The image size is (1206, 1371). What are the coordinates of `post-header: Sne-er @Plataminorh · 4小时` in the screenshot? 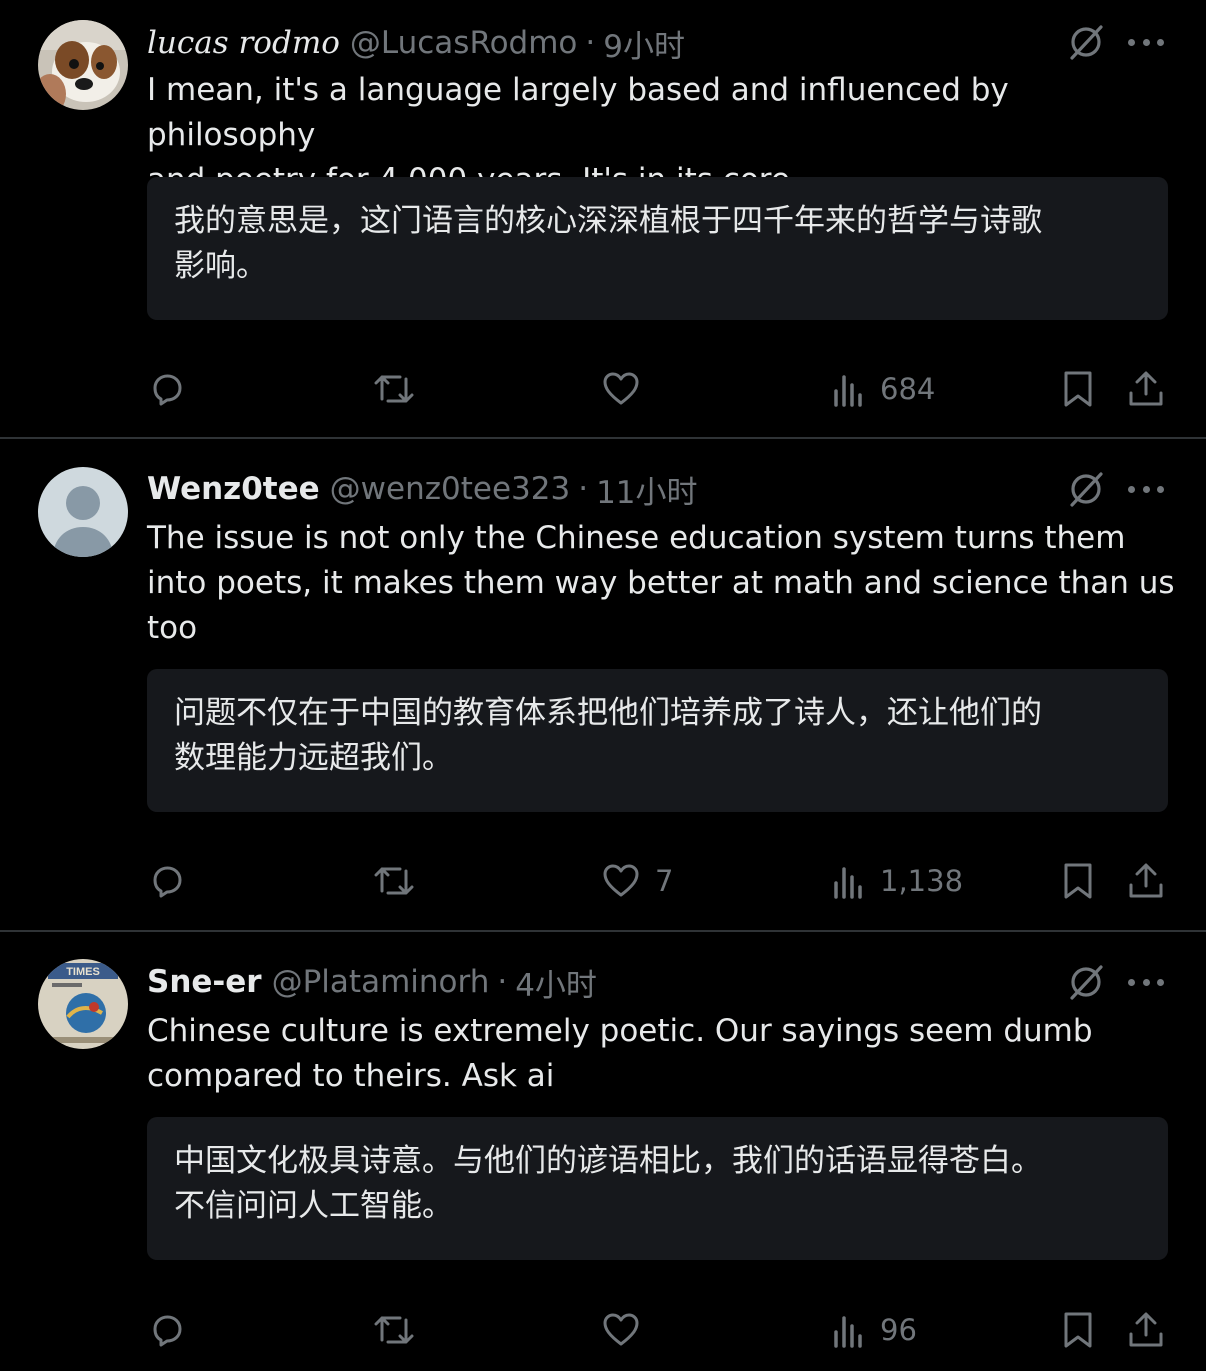 It's located at (372, 982).